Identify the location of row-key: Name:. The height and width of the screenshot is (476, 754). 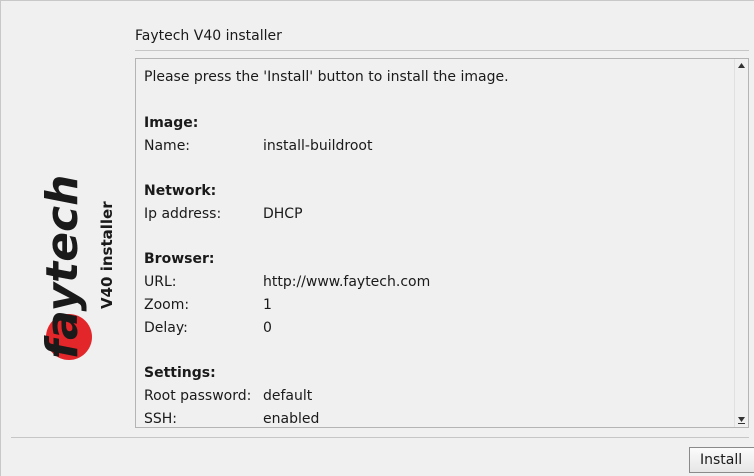
(167, 146).